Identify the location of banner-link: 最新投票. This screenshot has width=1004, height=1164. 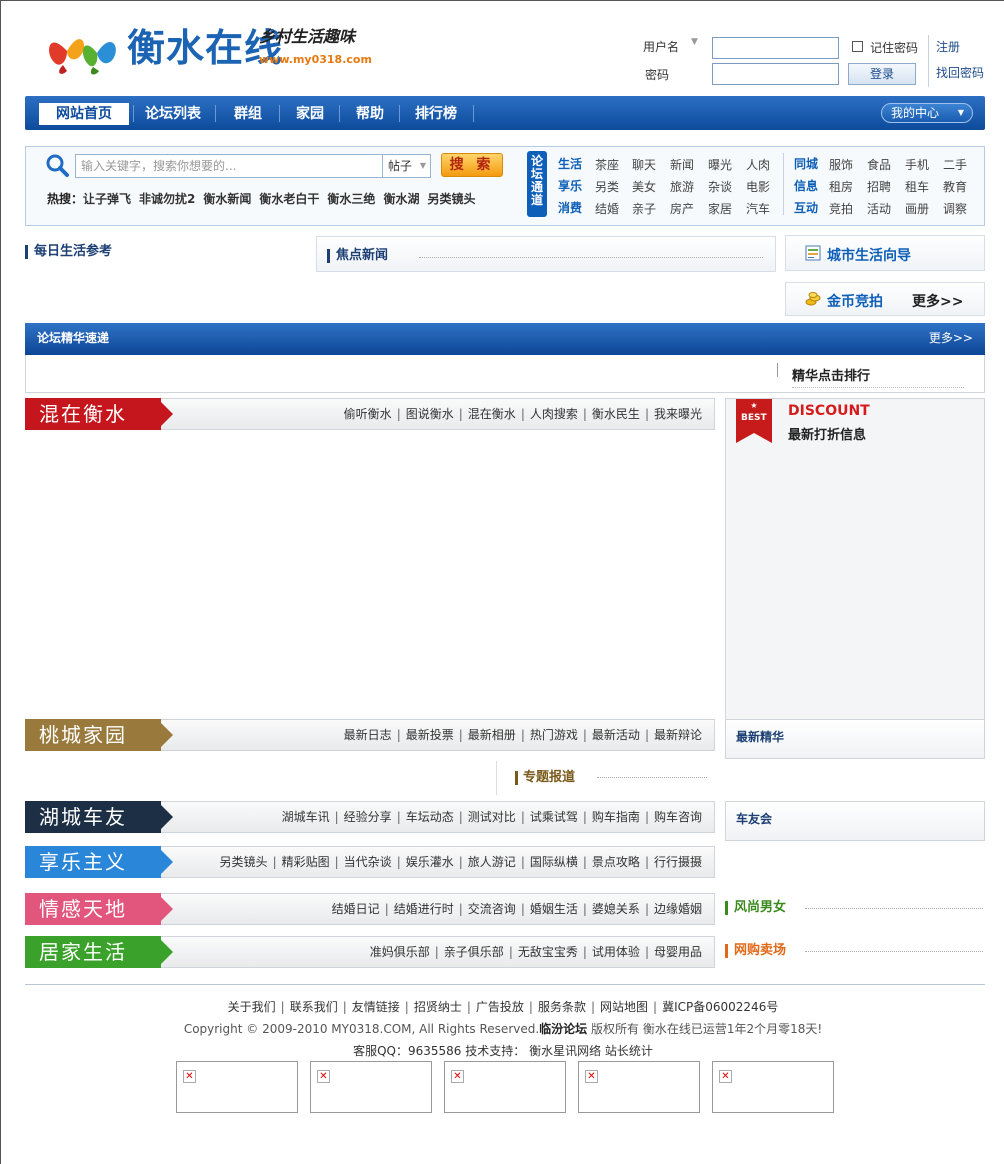
(430, 735).